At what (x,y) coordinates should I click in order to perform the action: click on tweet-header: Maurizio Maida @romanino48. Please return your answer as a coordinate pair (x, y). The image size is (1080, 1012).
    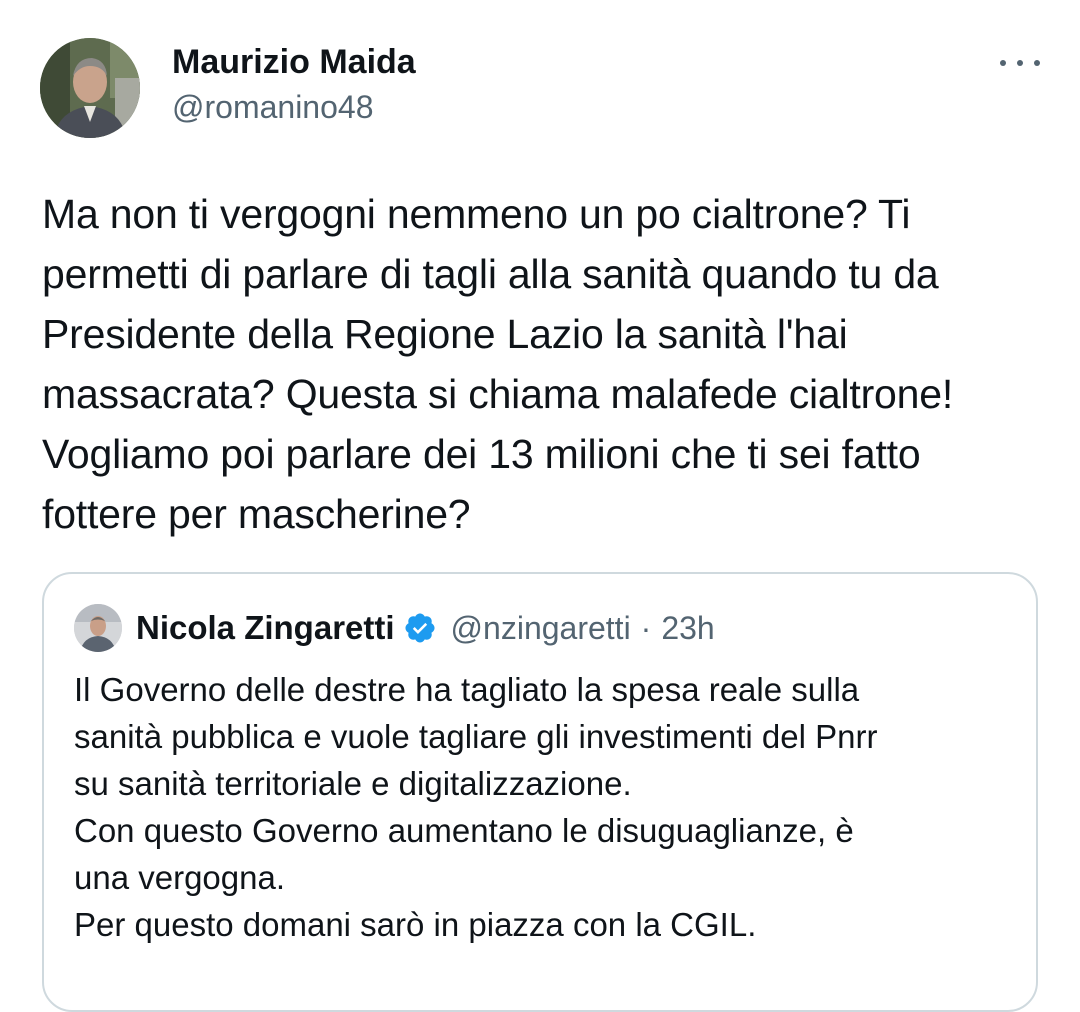
    Looking at the image, I should click on (540, 88).